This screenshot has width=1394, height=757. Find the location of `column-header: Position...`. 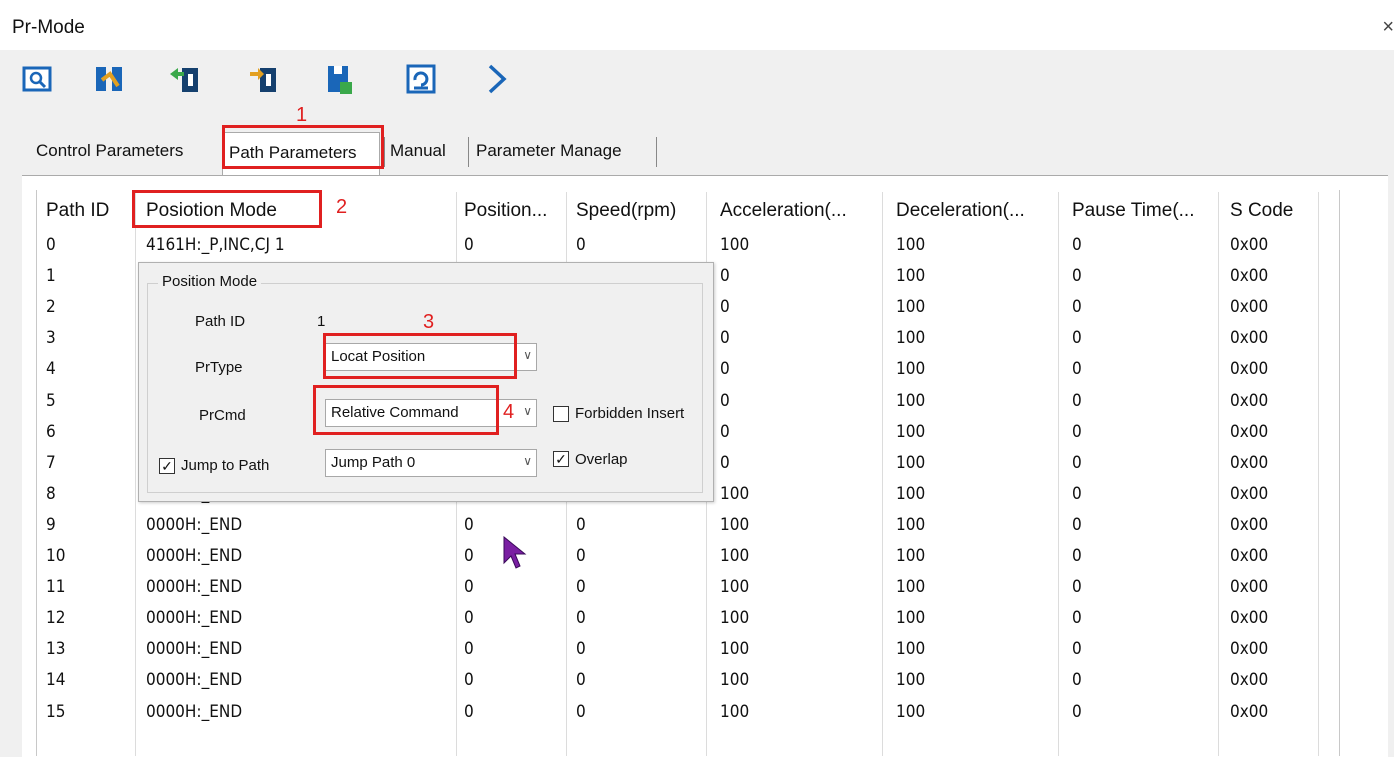

column-header: Position... is located at coordinates (505, 211).